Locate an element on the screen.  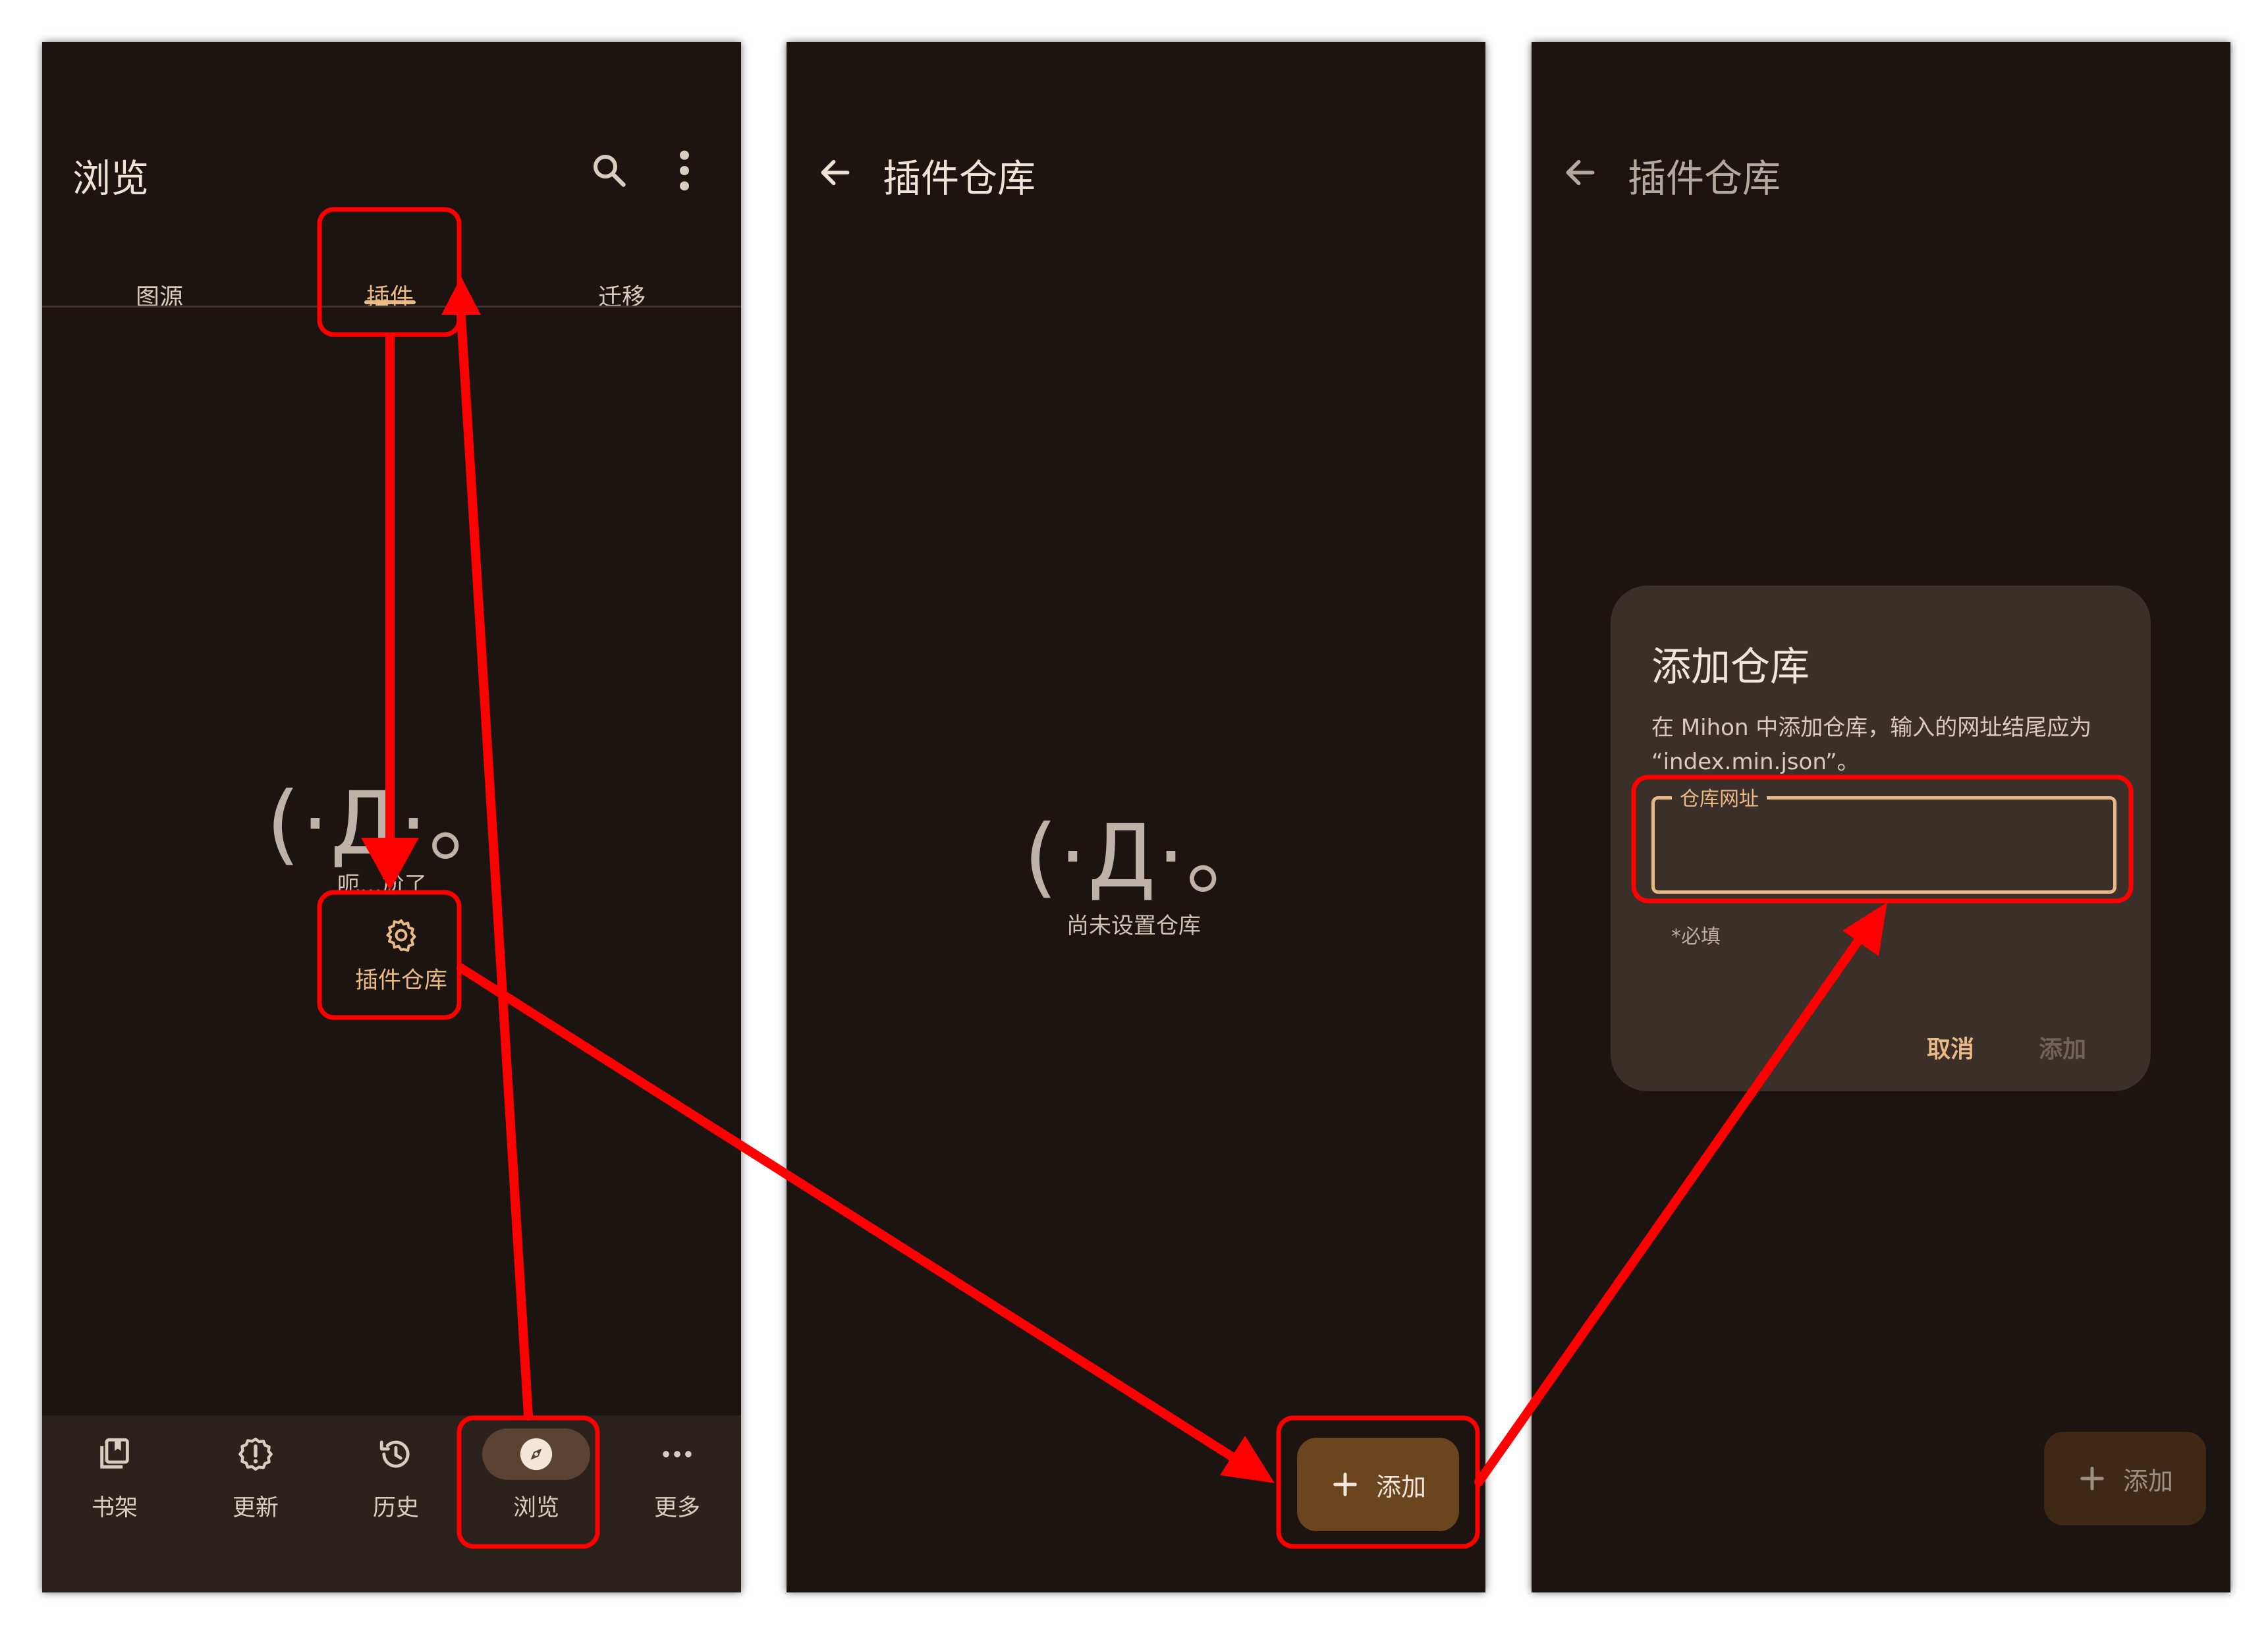
page-title: 浏览 is located at coordinates (111, 178).